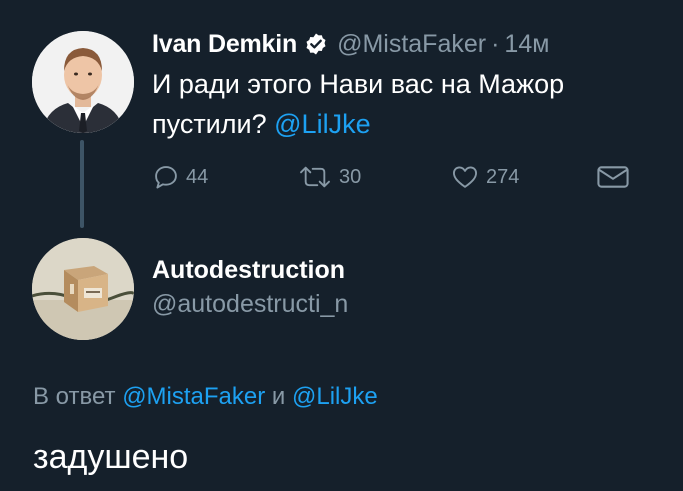 The width and height of the screenshot is (683, 491). Describe the element at coordinates (82, 184) in the screenshot. I see `thread-connector-line` at that location.